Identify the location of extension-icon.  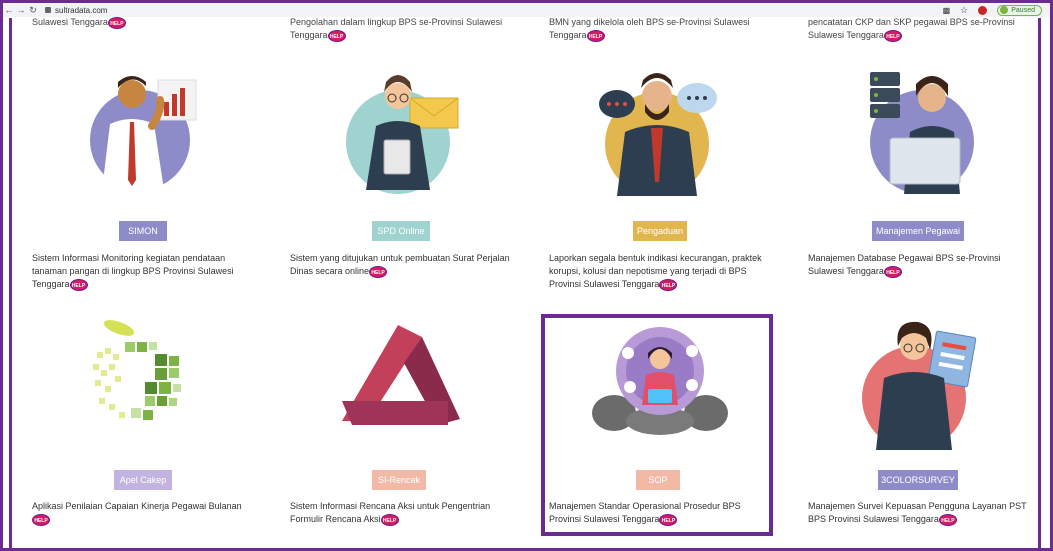
(983, 10).